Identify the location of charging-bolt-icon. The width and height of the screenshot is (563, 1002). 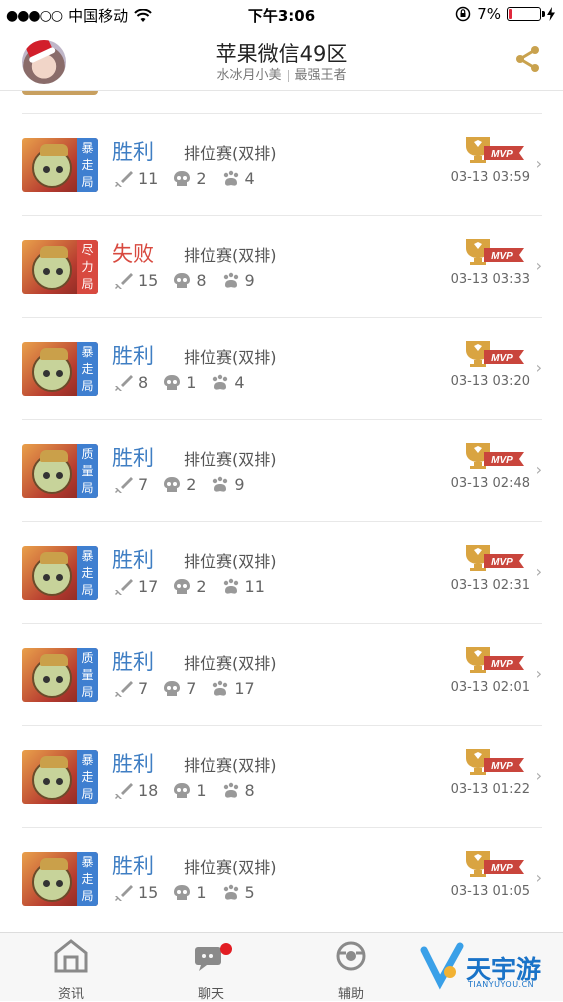
(551, 14).